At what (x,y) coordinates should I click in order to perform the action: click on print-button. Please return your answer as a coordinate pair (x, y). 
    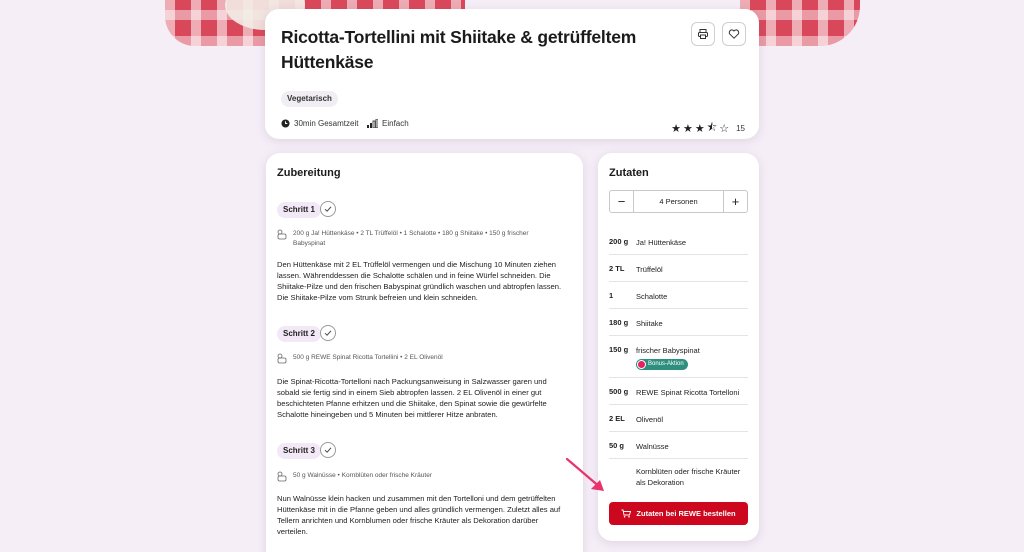
    Looking at the image, I should click on (703, 34).